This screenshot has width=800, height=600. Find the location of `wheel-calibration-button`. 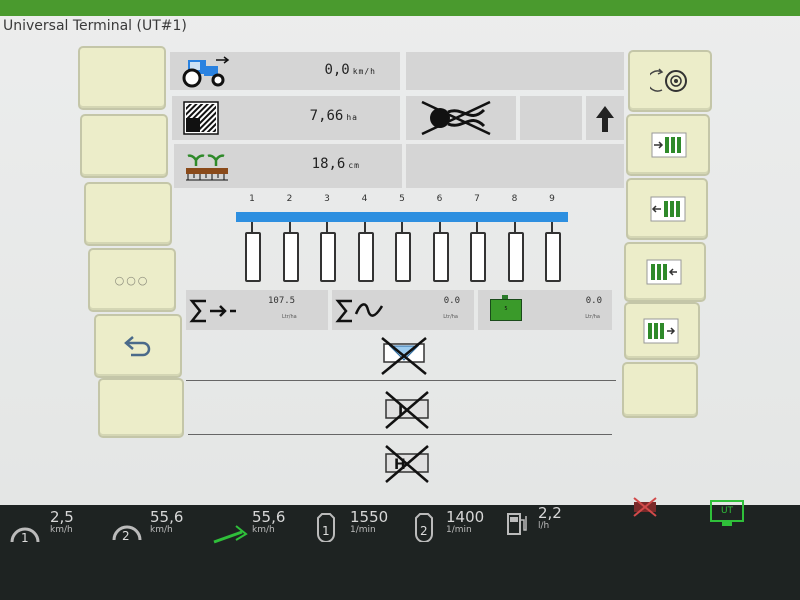

wheel-calibration-button is located at coordinates (670, 81).